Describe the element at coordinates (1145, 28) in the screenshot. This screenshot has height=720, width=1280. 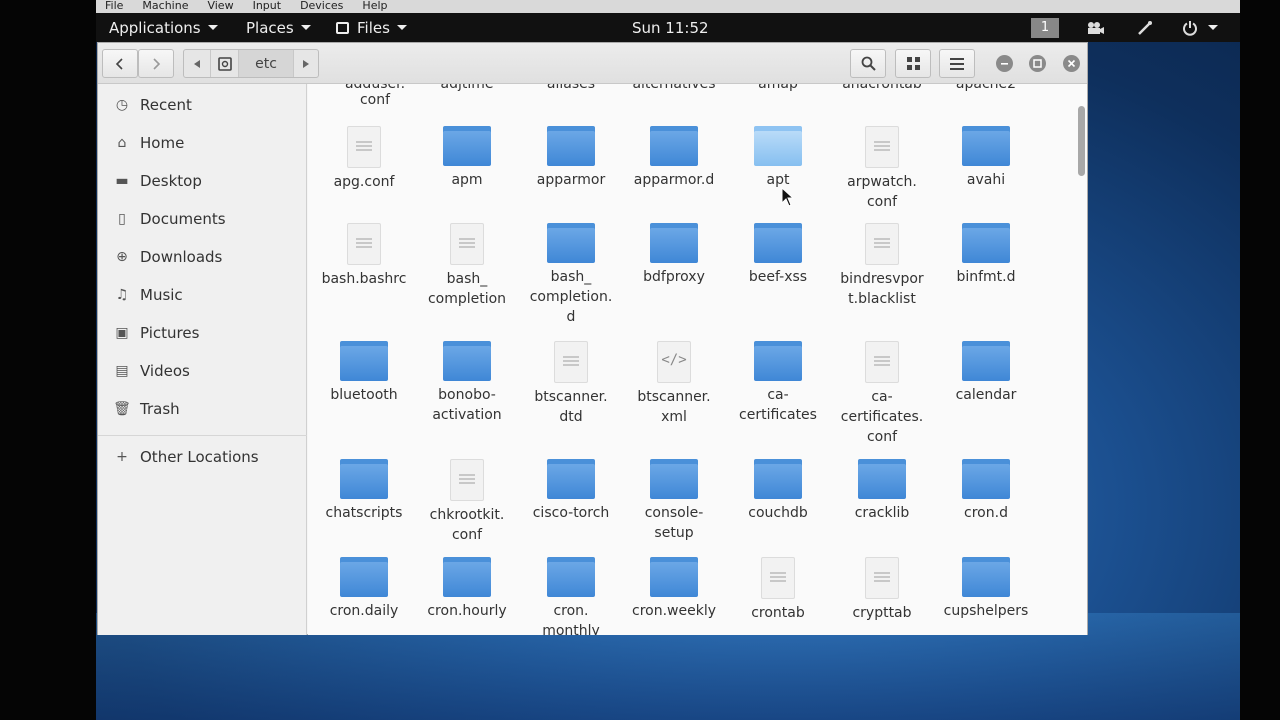
I see `pen-icon` at that location.